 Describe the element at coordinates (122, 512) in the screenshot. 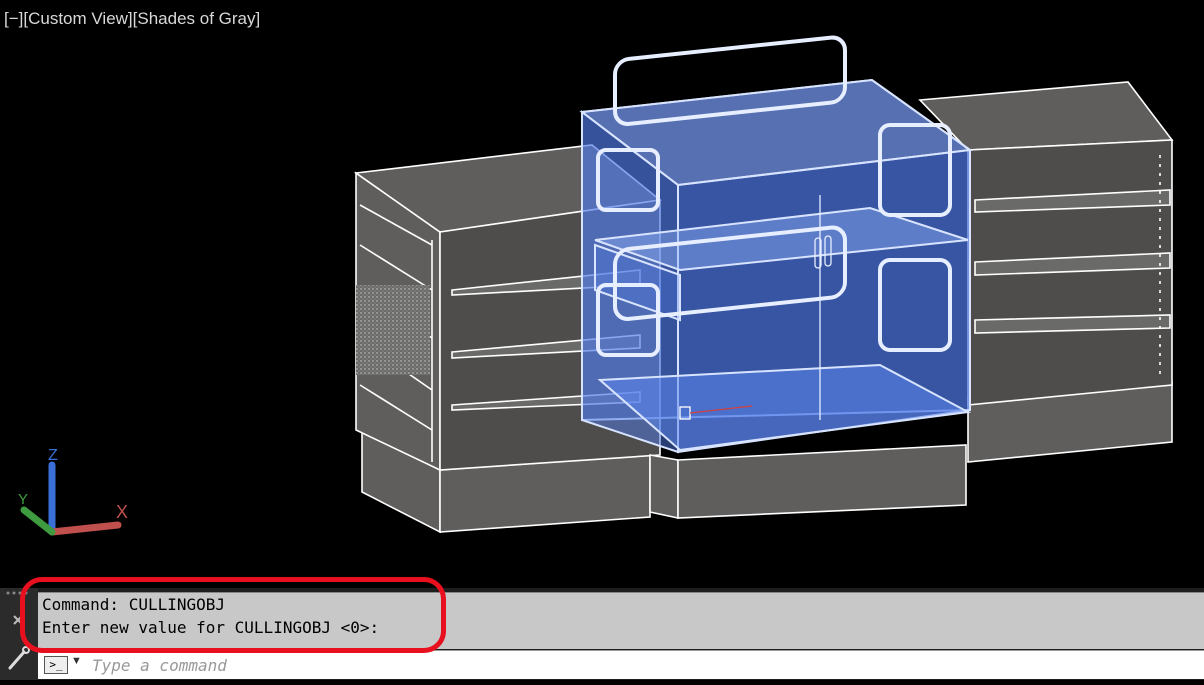

I see `ucs-x-label: X` at that location.